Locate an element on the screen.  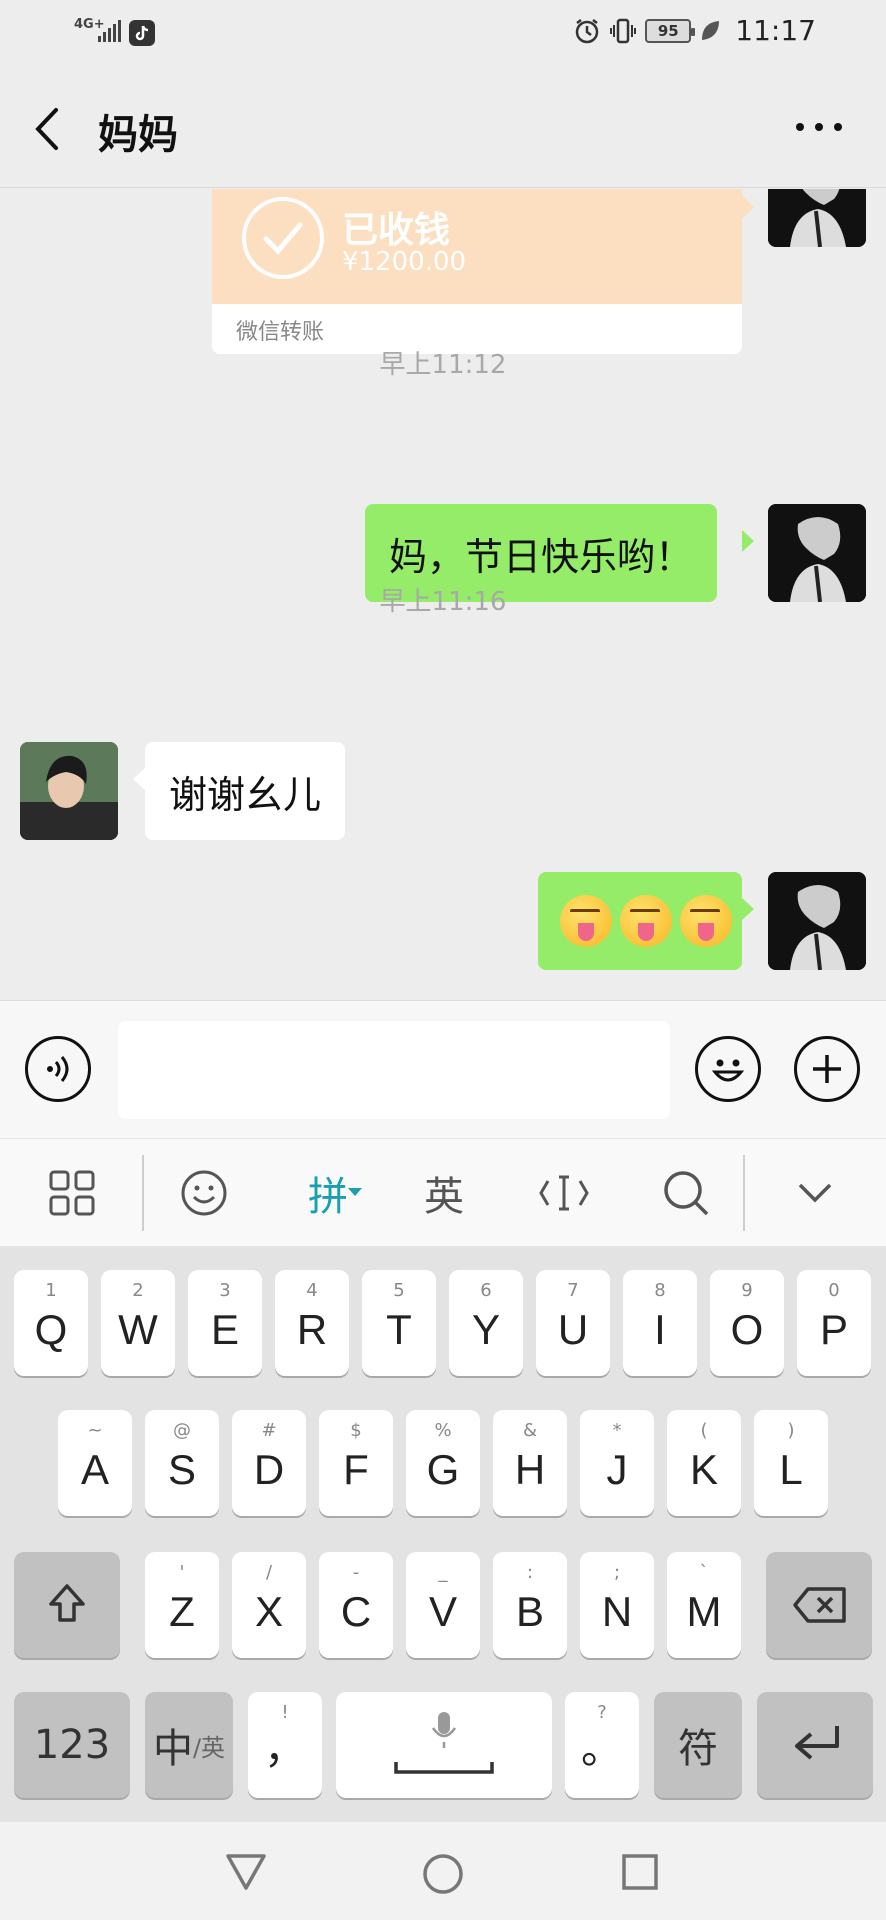
key-label: E is located at coordinates (224, 1329).